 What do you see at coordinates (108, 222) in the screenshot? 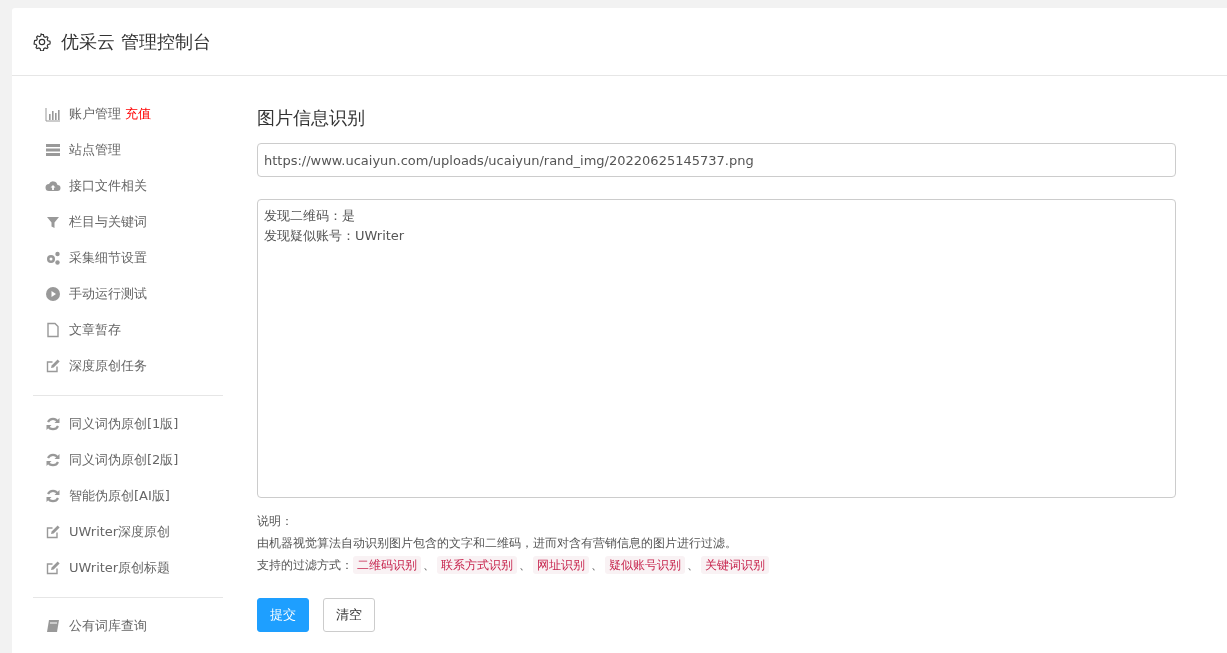
I see `sidebar-item: 栏目与关键词` at bounding box center [108, 222].